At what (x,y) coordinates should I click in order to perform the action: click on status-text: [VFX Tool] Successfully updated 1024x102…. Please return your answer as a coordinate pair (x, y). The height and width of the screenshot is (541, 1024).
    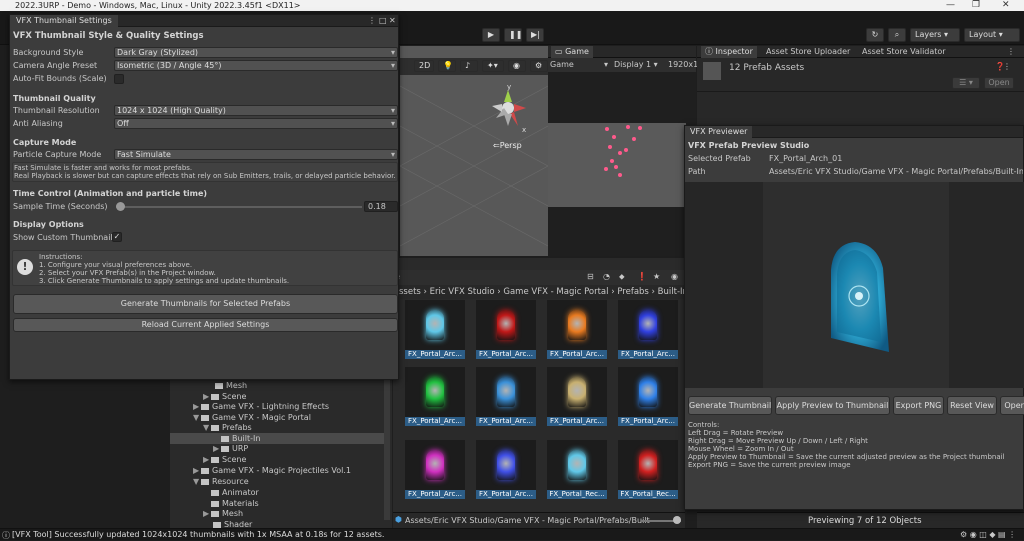
    Looking at the image, I should click on (198, 534).